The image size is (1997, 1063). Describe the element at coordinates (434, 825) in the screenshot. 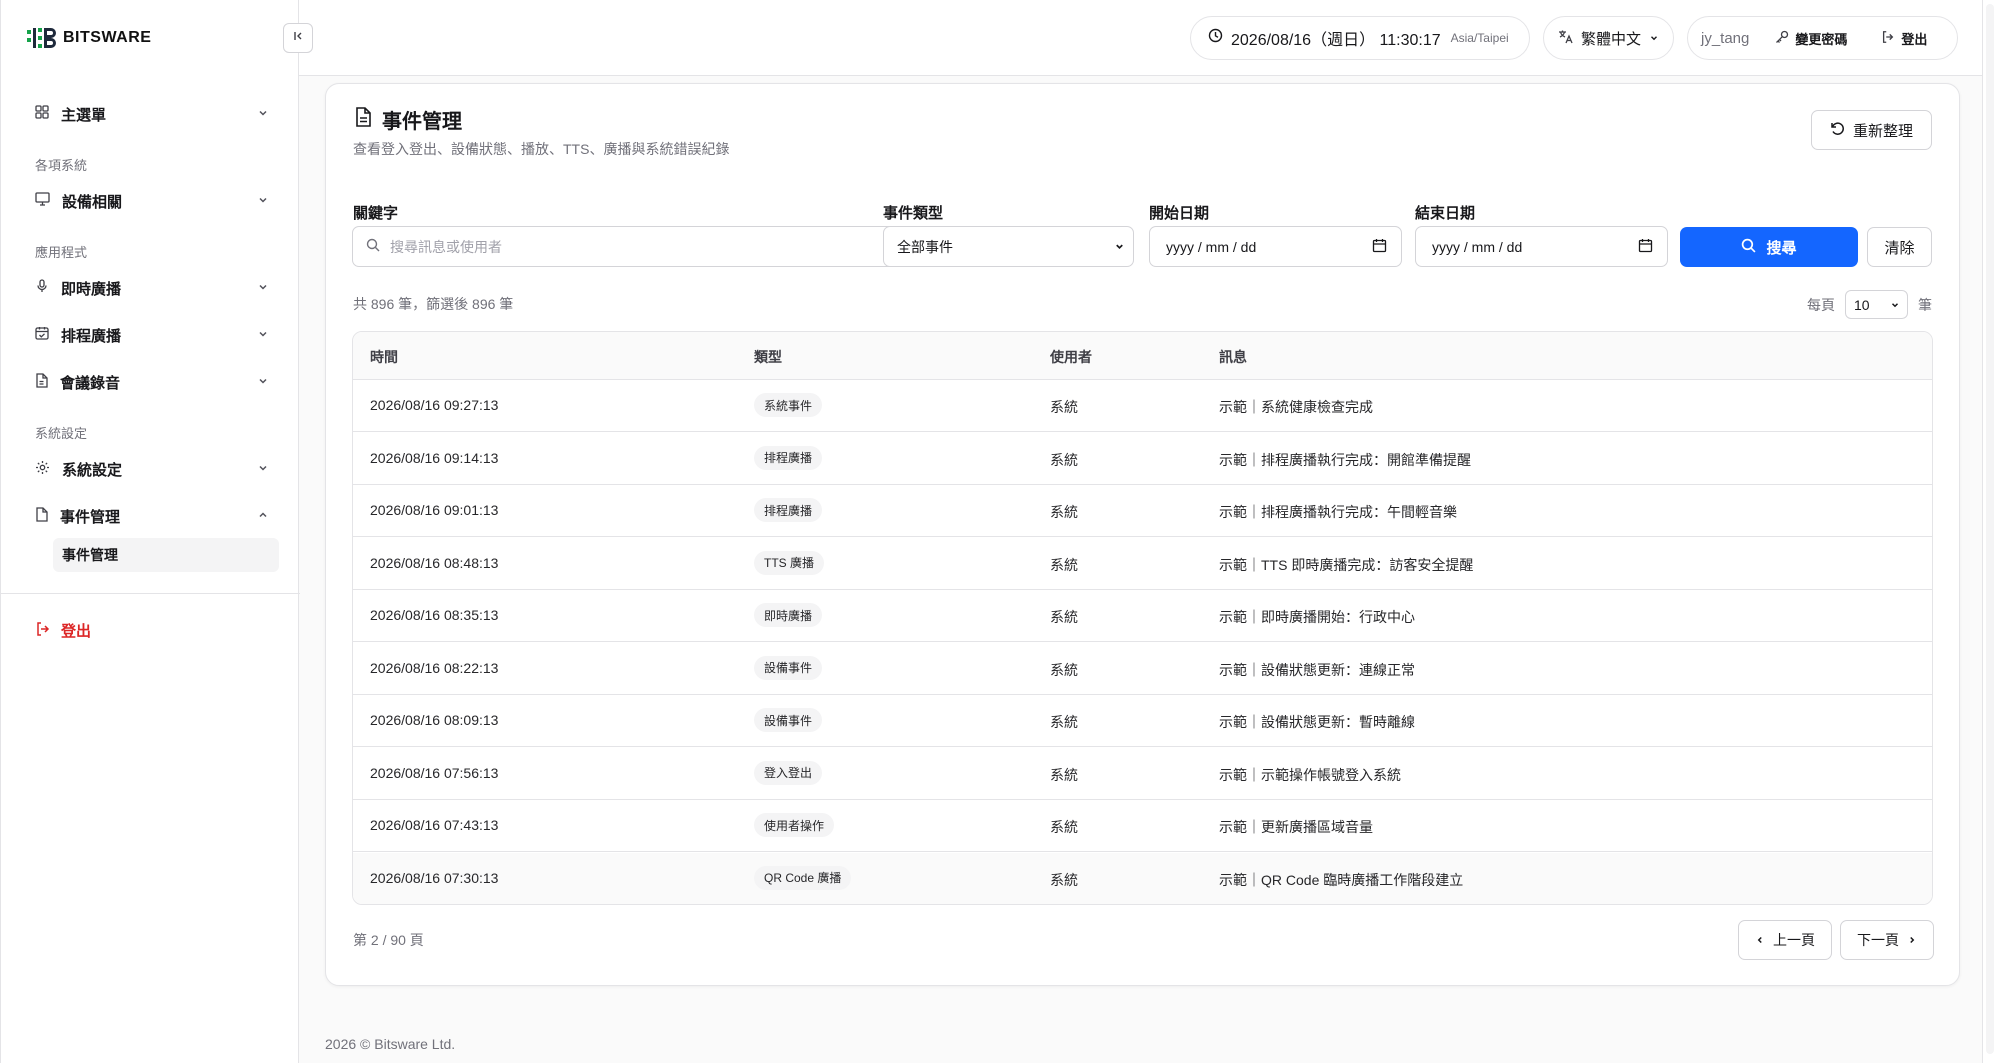

I see `cell-time: 2026/08/16 07:43:13` at that location.